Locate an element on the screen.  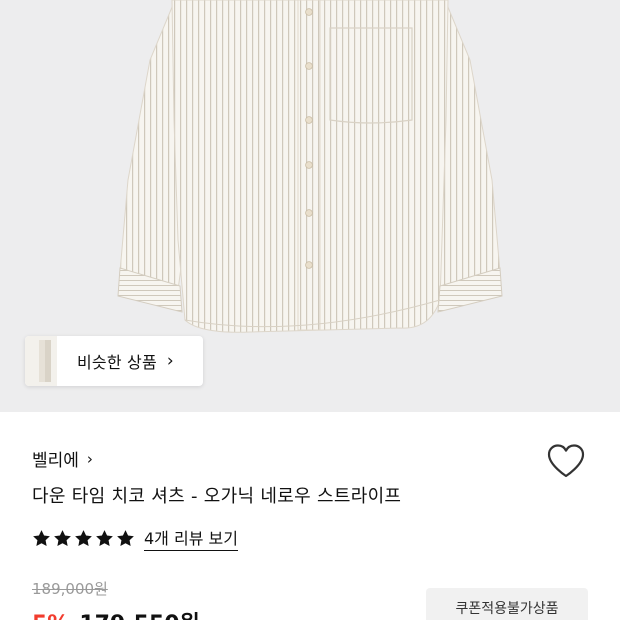
sale-price-row: 5% 179,550원 is located at coordinates (116, 613).